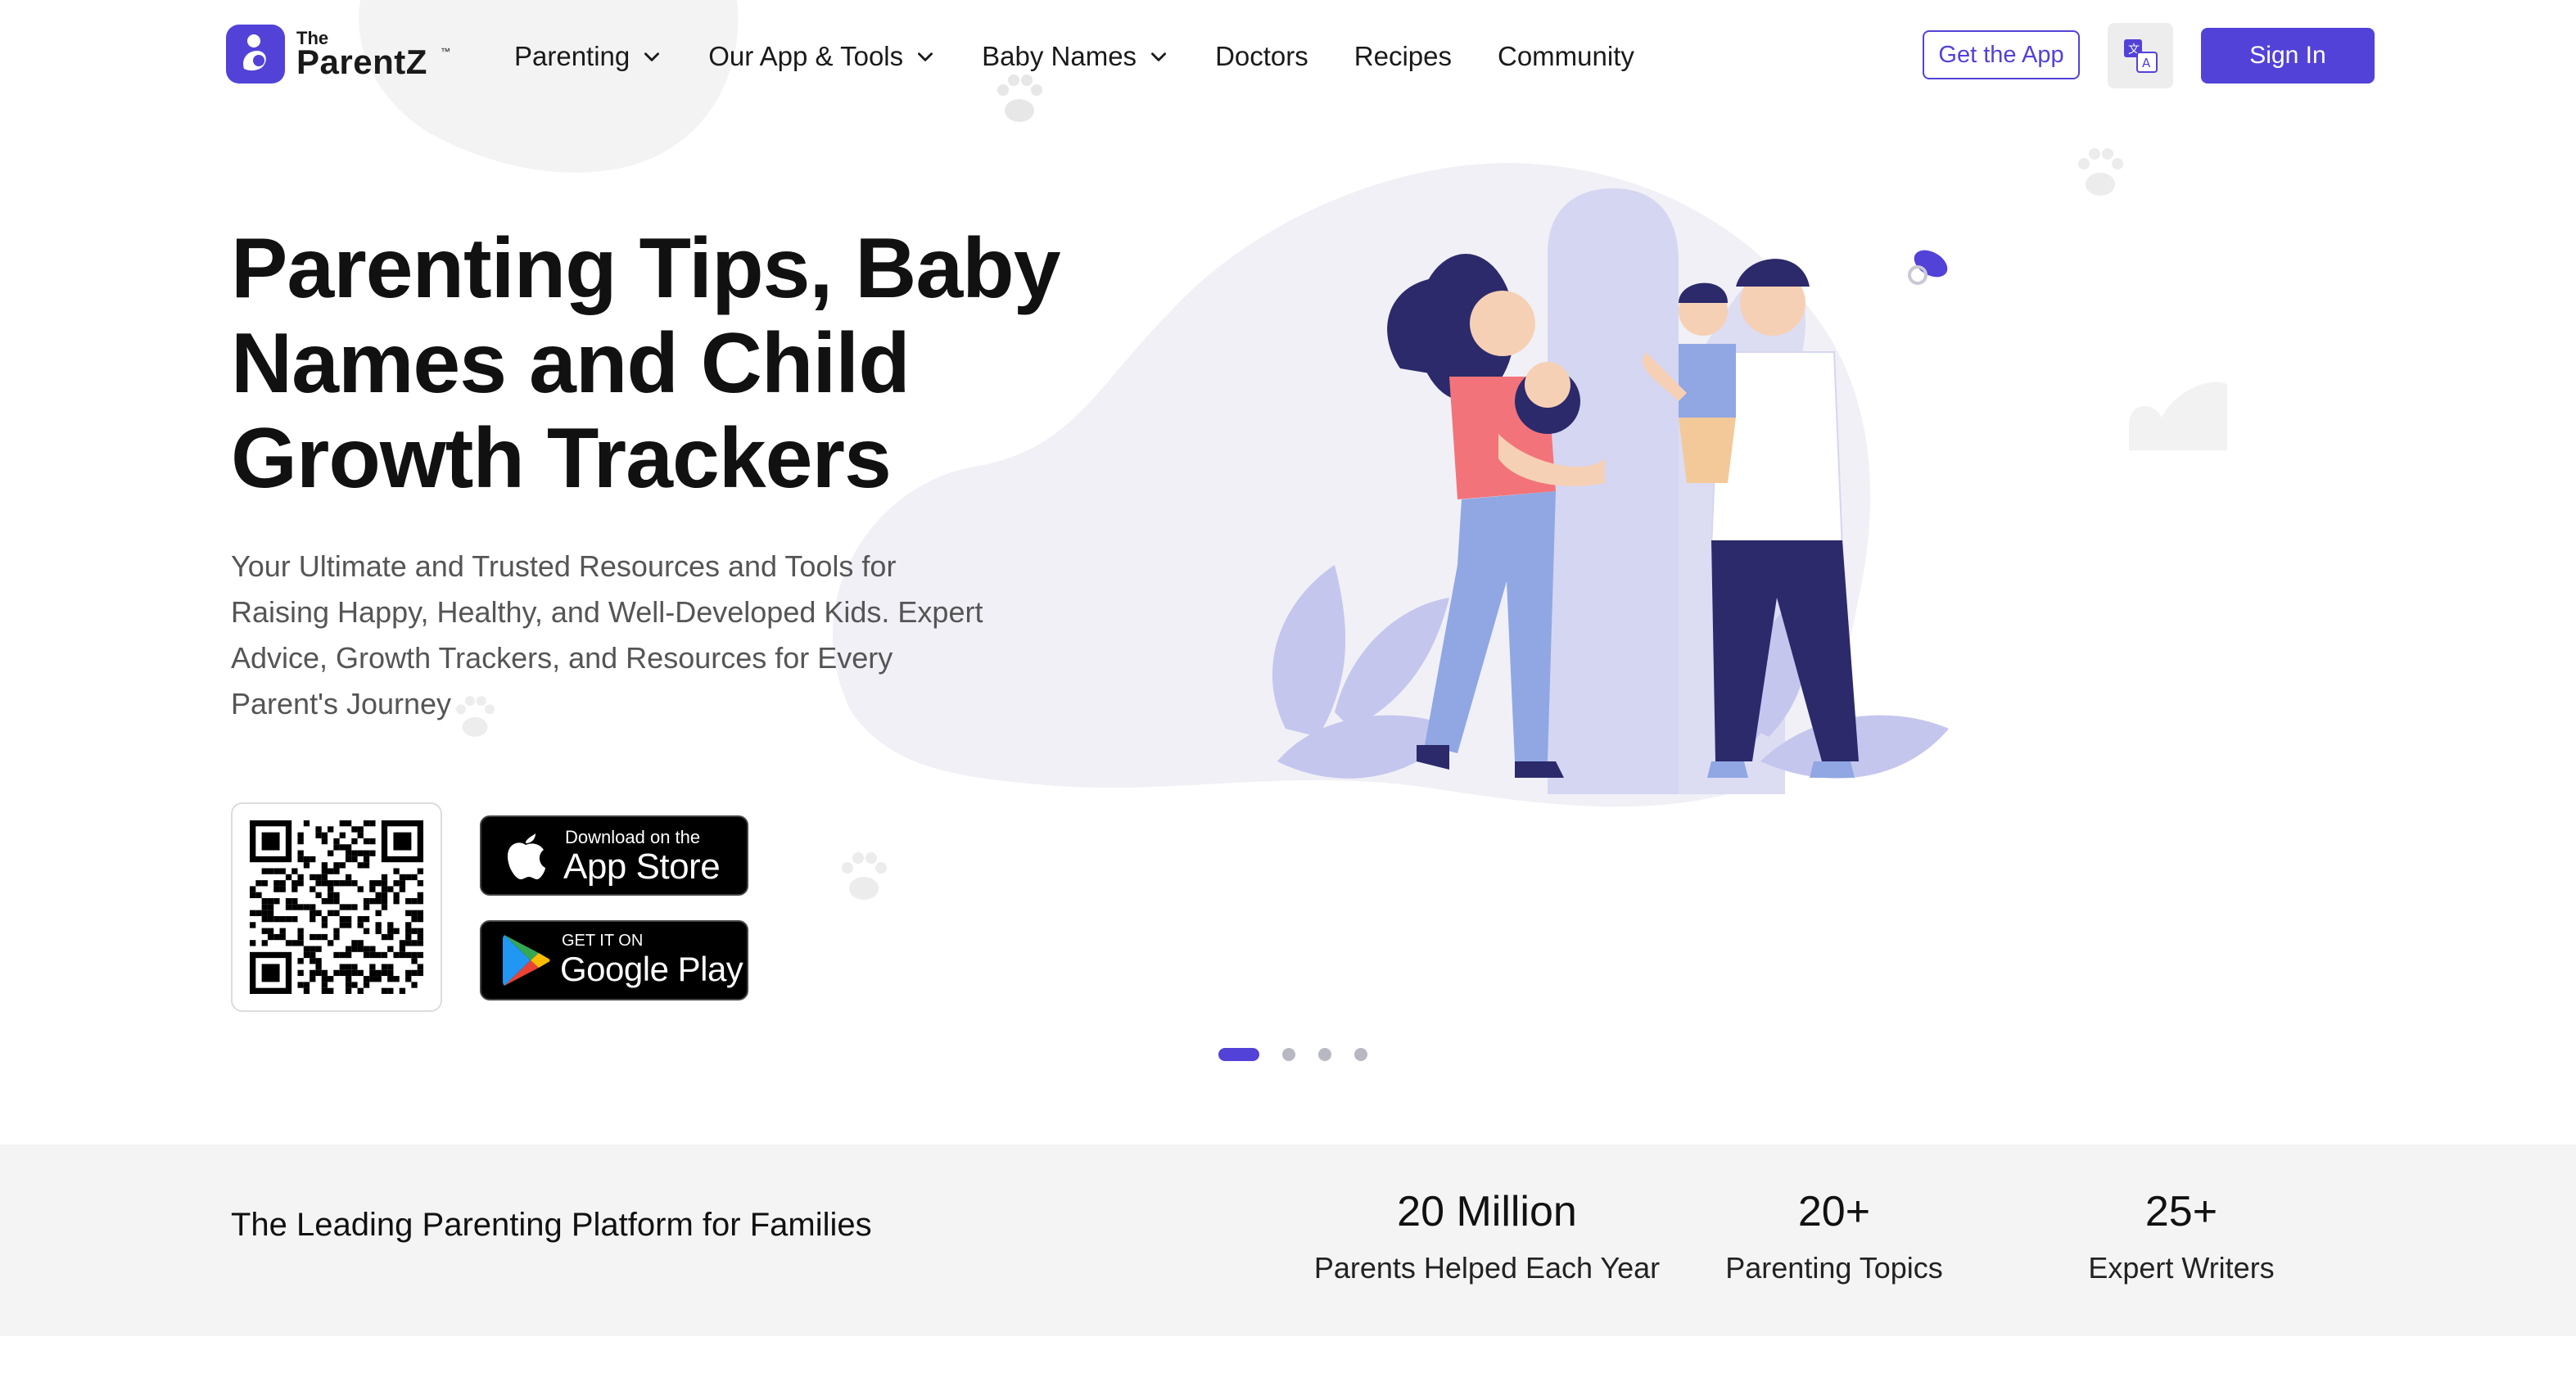 Image resolution: width=2576 pixels, height=1400 pixels. I want to click on stat-label: Parenting Topics, so click(1834, 1268).